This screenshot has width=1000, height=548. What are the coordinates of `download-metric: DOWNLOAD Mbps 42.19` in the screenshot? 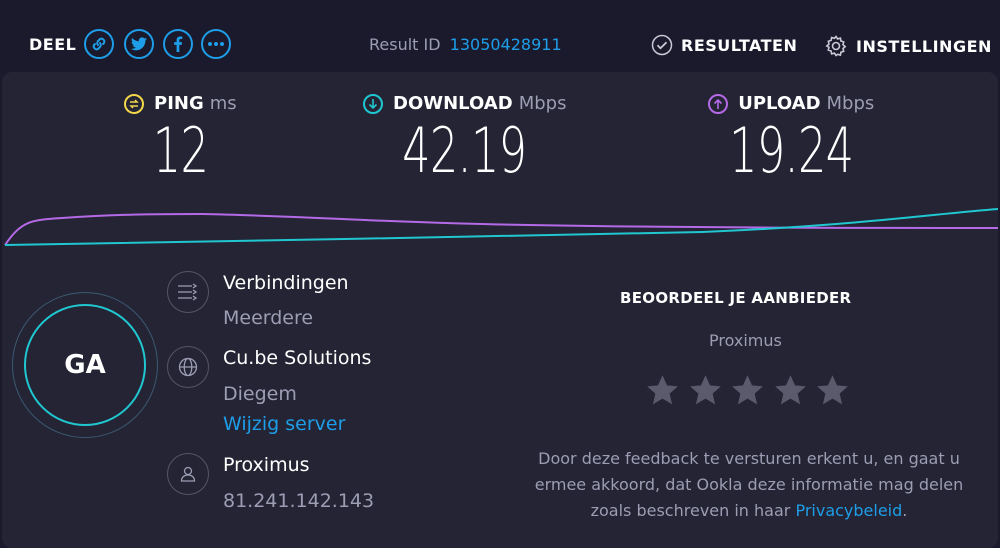 It's located at (464, 138).